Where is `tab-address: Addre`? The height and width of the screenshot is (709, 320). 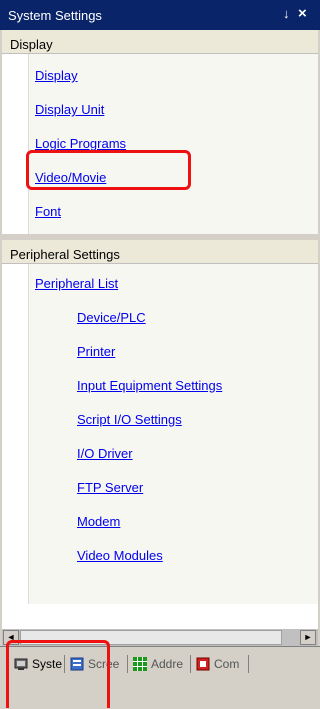
tab-address: Addre is located at coordinates (158, 664).